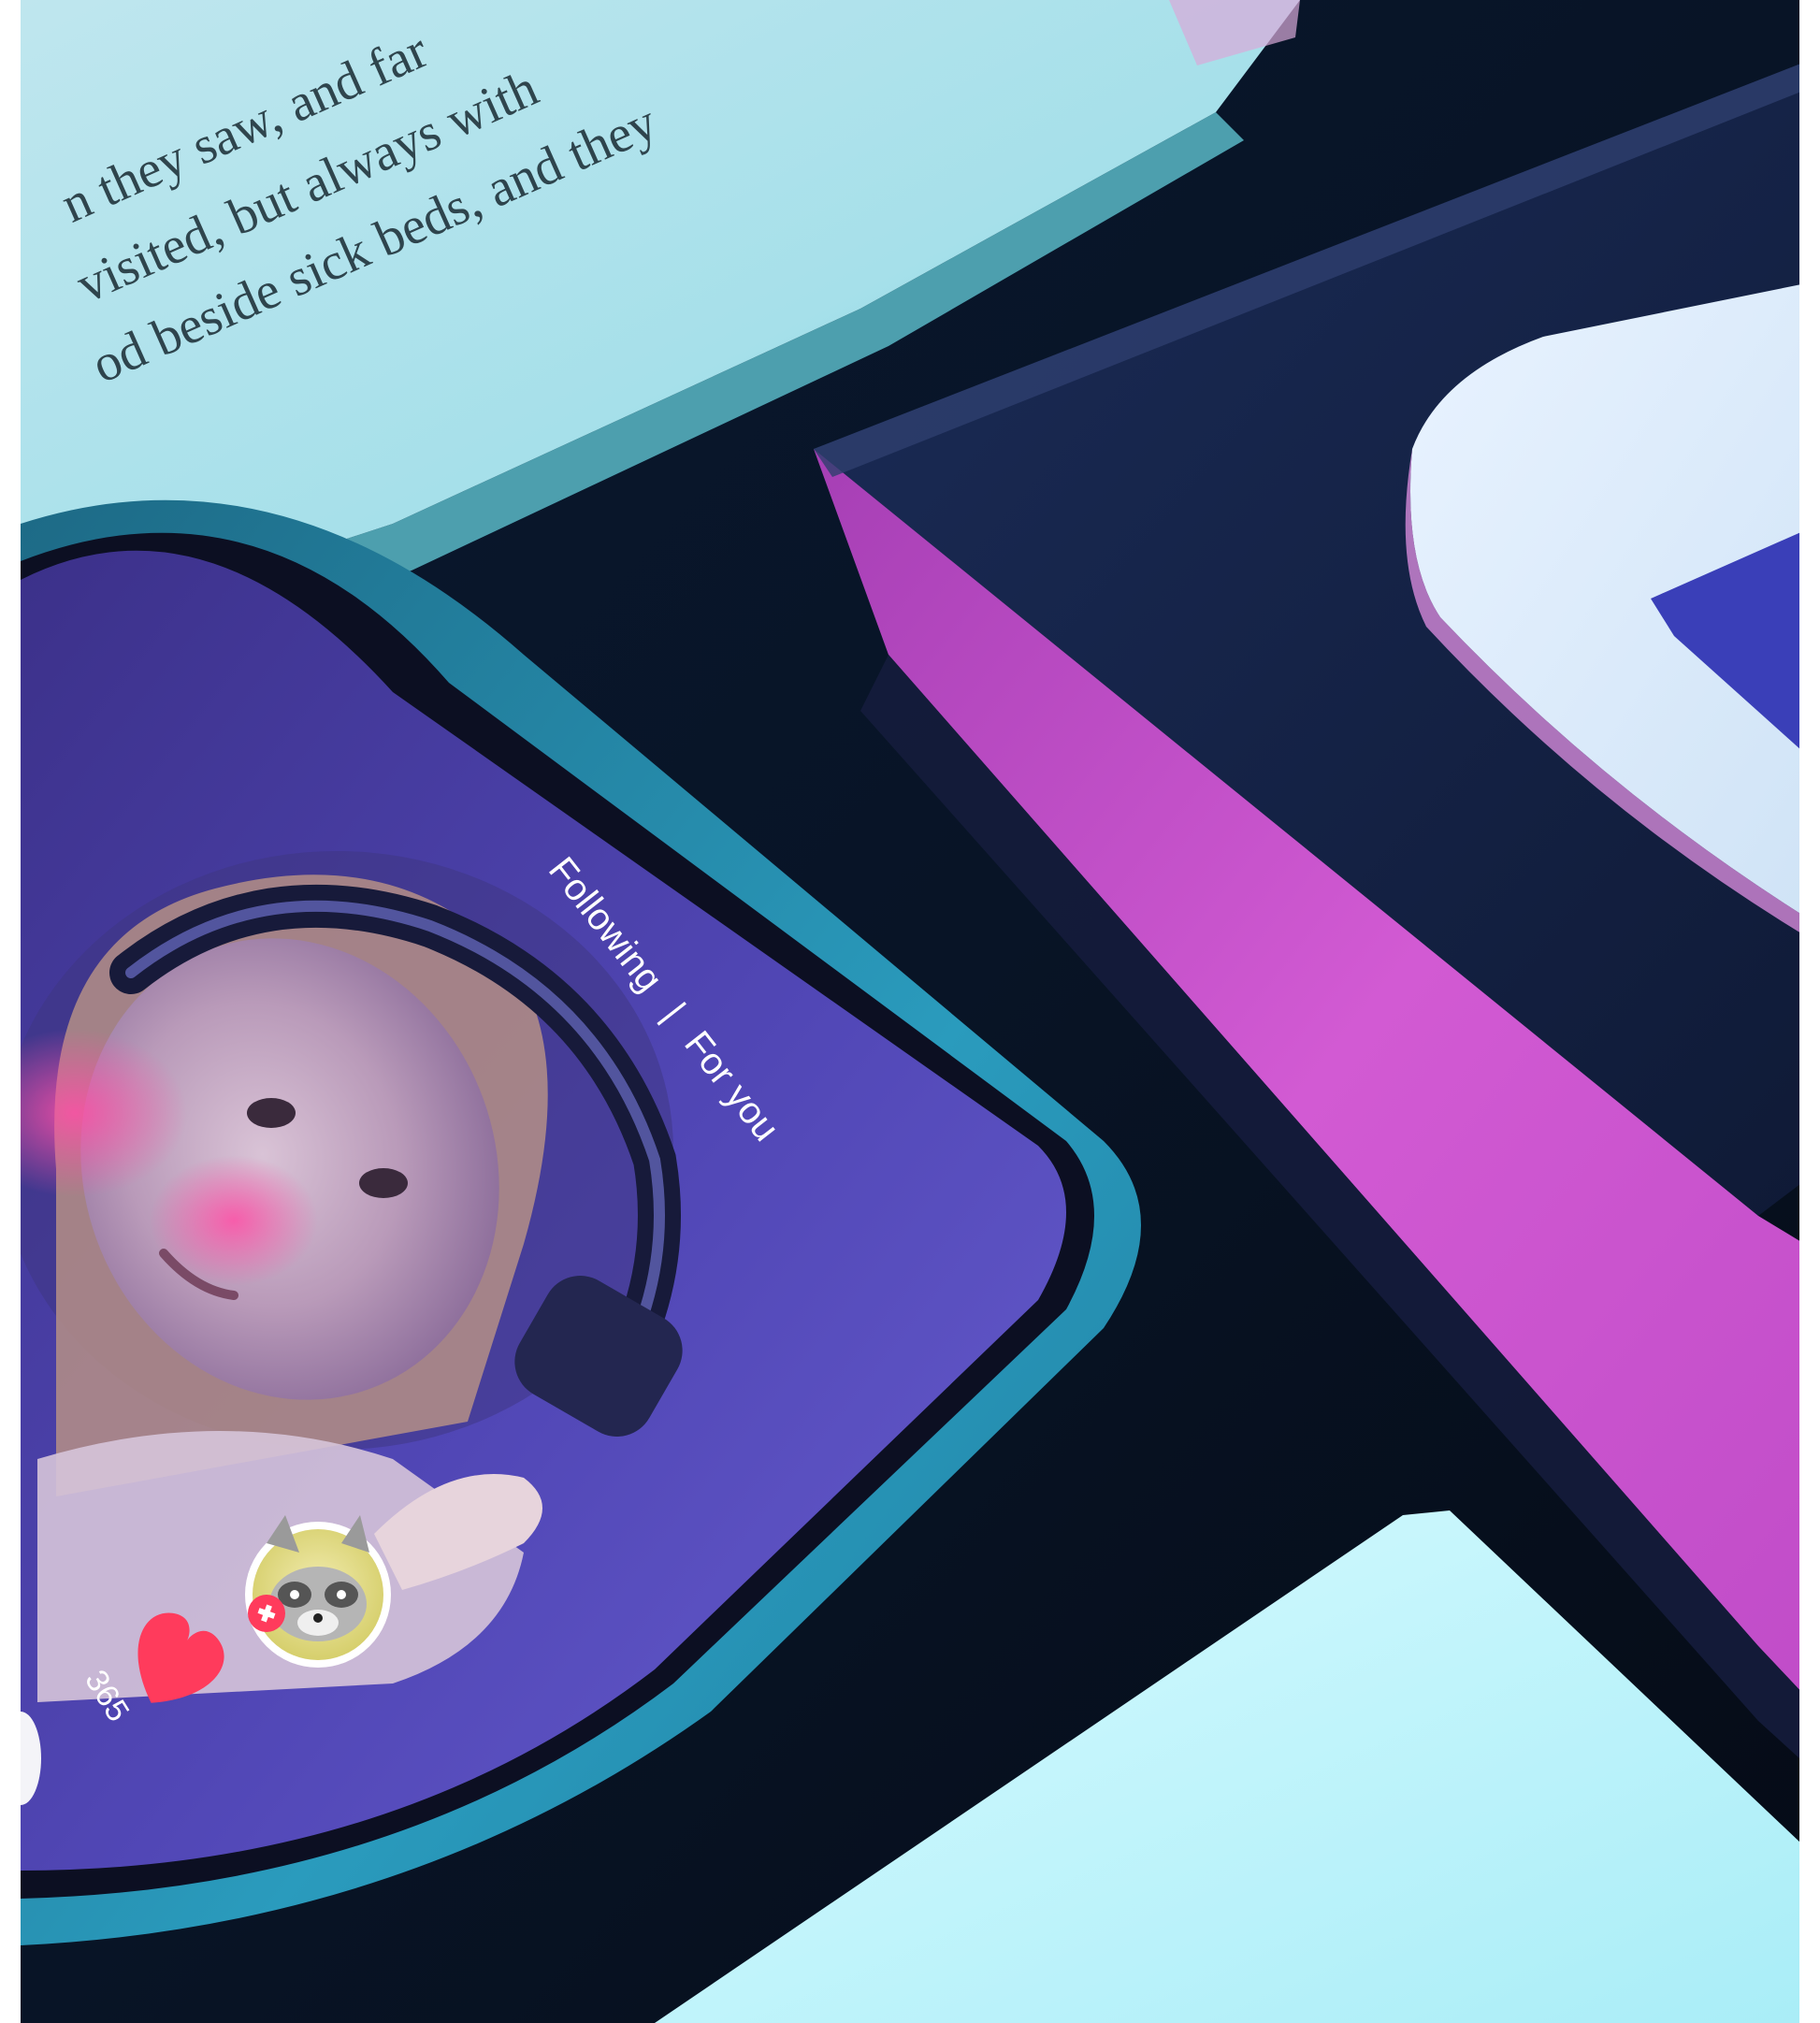  Describe the element at coordinates (1809, 1011) in the screenshot. I see `frame-right` at that location.